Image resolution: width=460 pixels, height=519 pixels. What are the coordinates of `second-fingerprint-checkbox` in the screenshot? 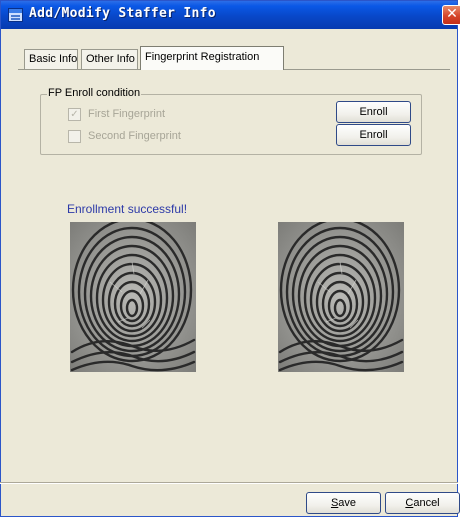 It's located at (74, 136).